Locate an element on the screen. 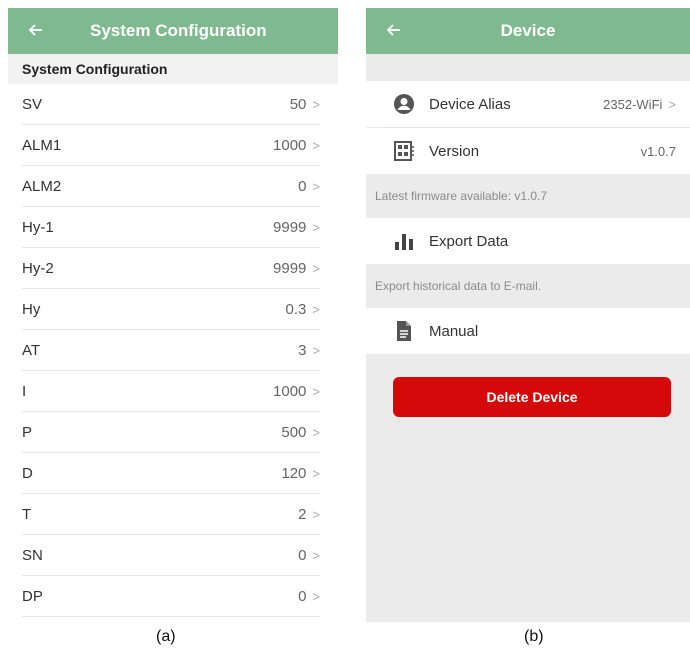 The image size is (690, 652). version-row: Version v1.0.7 is located at coordinates (528, 151).